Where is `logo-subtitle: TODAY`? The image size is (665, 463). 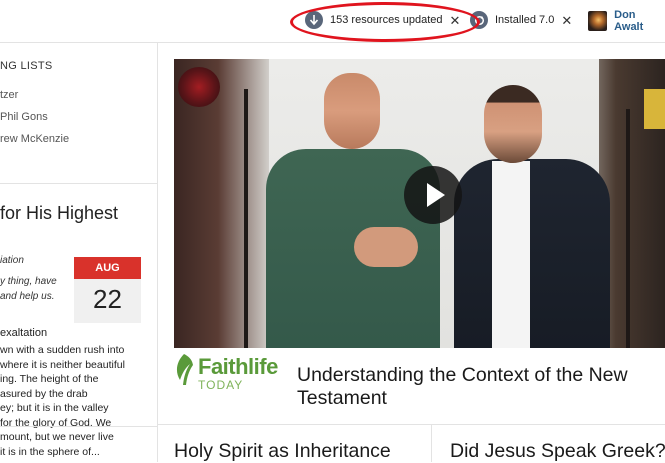
logo-subtitle: TODAY is located at coordinates (221, 385).